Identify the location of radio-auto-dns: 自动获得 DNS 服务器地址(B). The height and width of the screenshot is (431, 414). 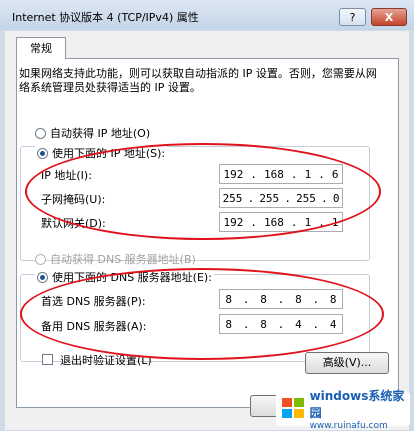
(115, 259).